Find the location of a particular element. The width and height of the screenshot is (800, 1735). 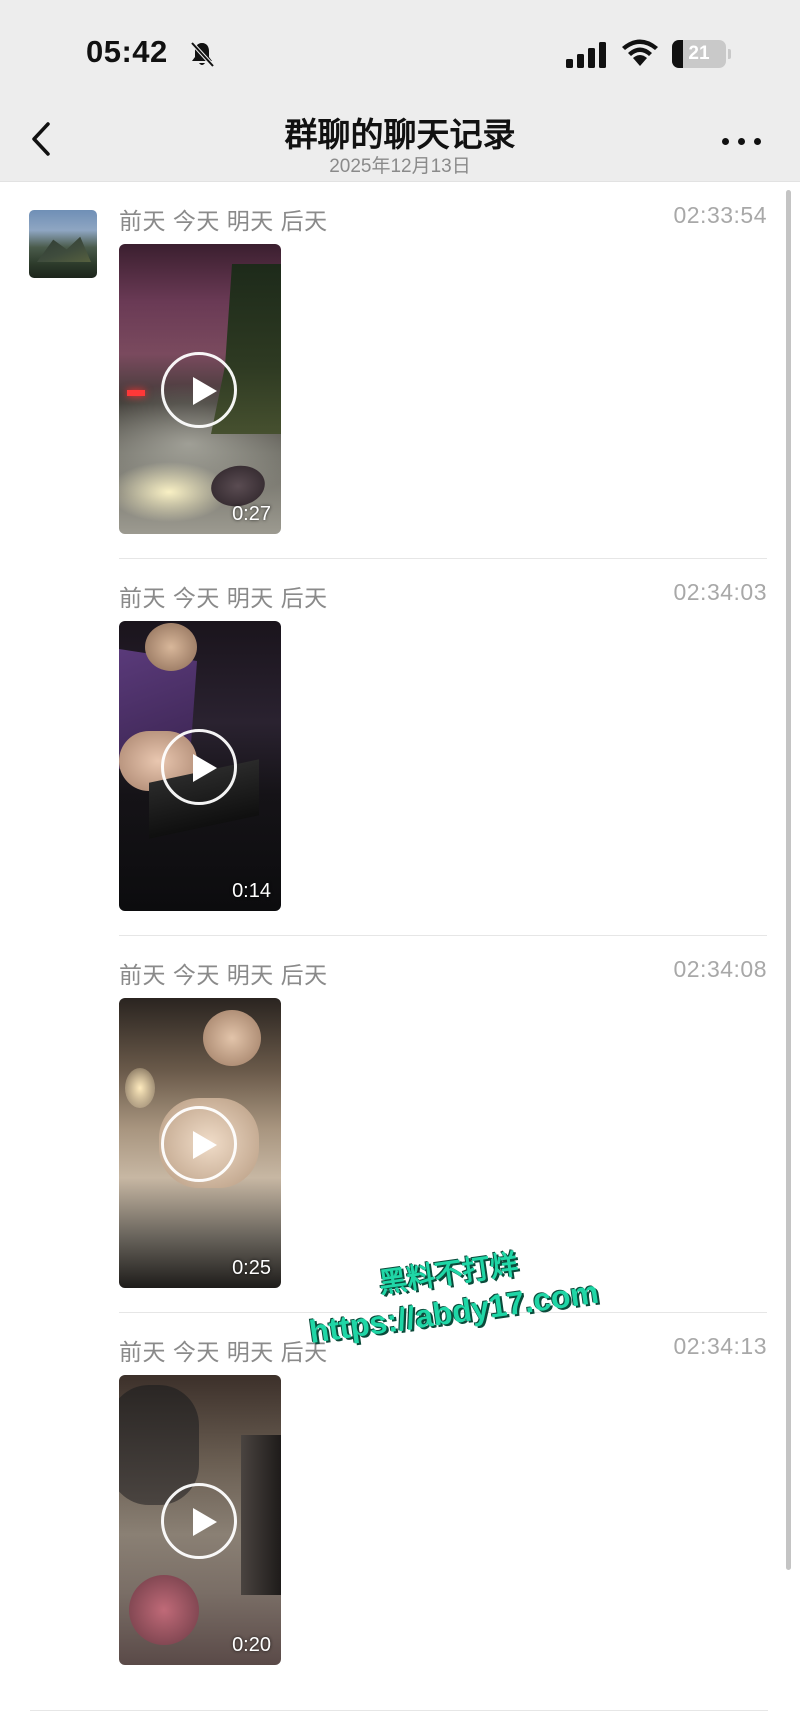

wifi-icon is located at coordinates (640, 52).